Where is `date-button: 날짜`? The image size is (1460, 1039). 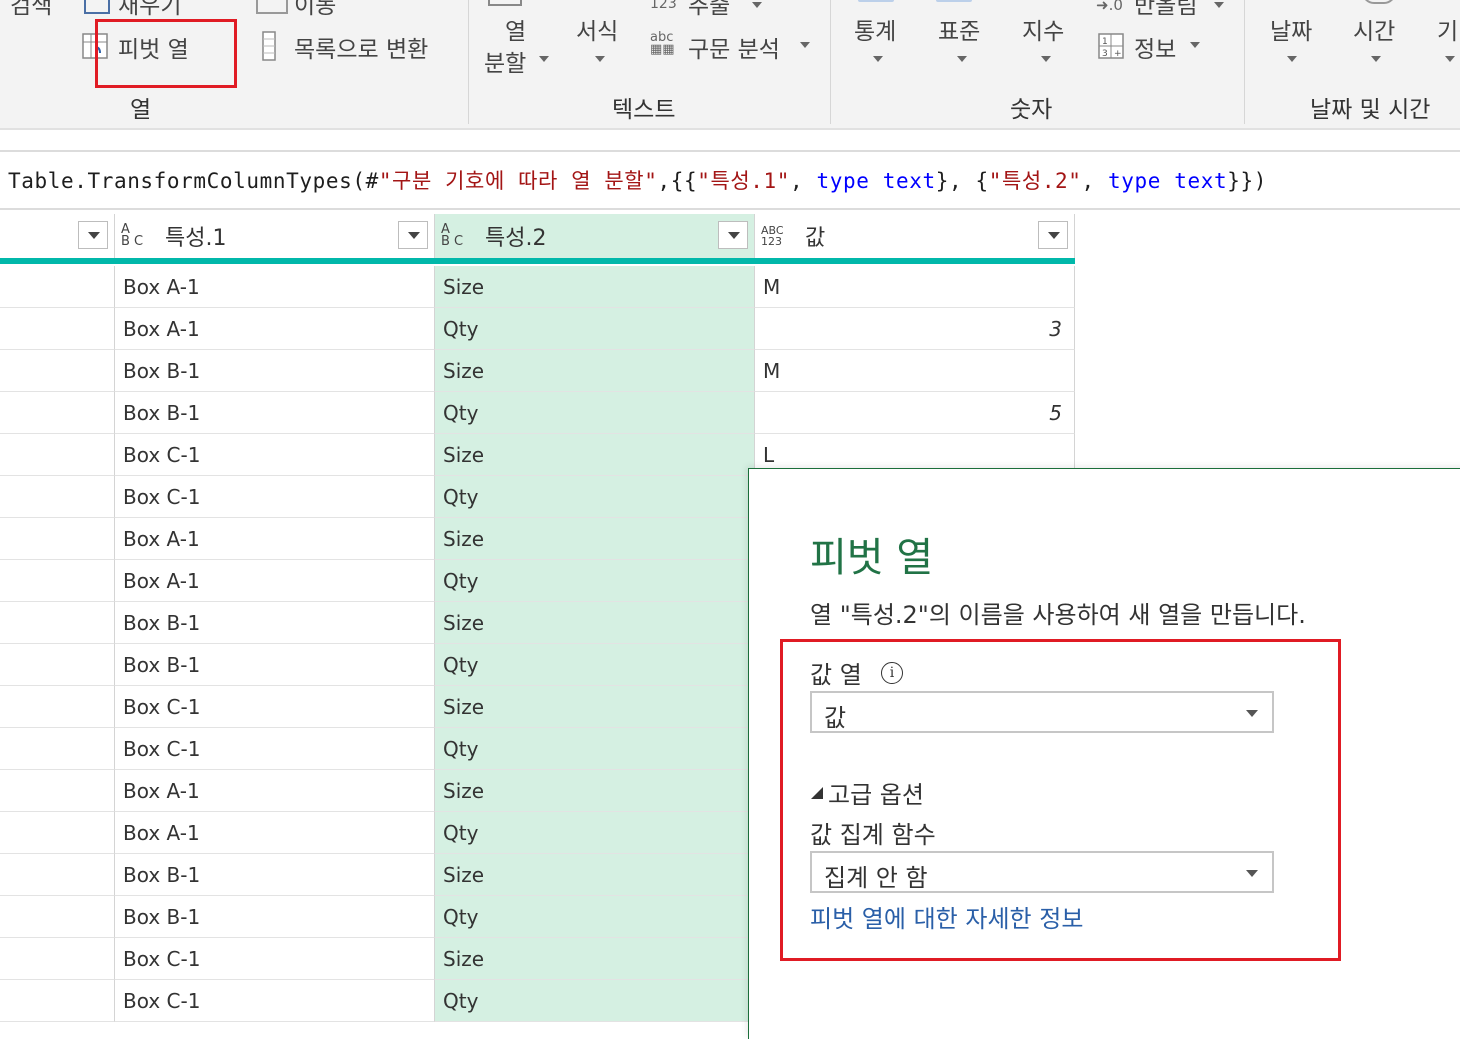 date-button: 날짜 is located at coordinates (1291, 29).